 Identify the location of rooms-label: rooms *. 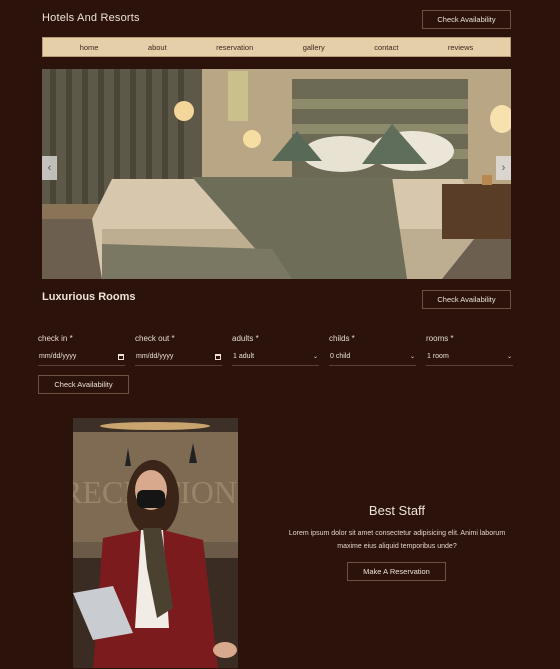
(440, 338).